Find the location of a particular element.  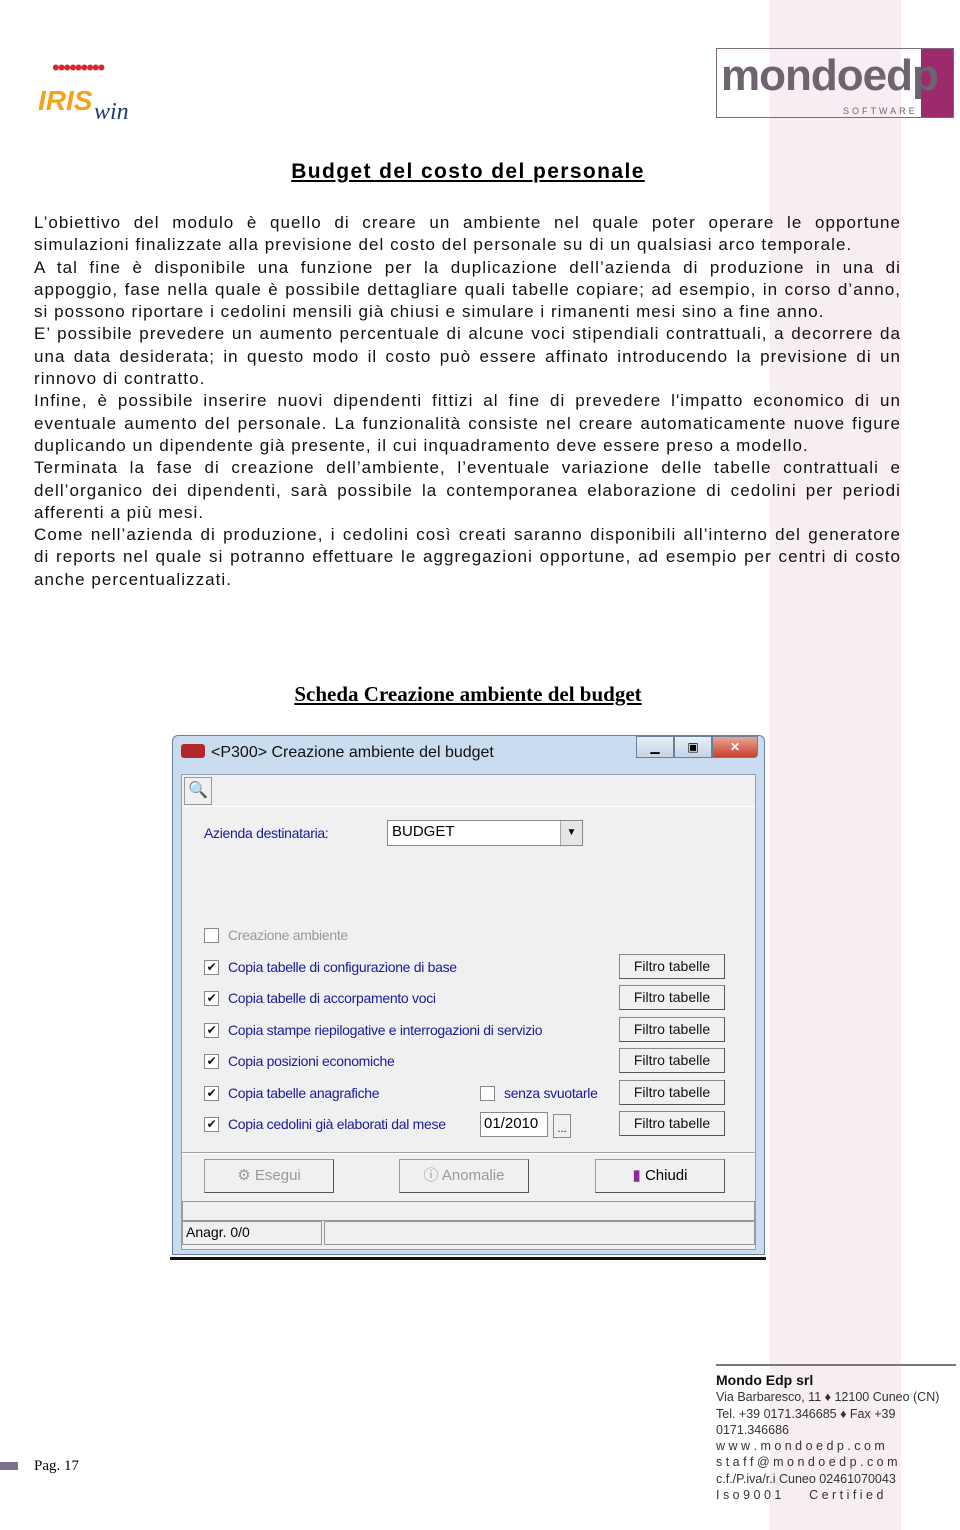

esegui-button: ⚙ Esegui is located at coordinates (269, 1176).